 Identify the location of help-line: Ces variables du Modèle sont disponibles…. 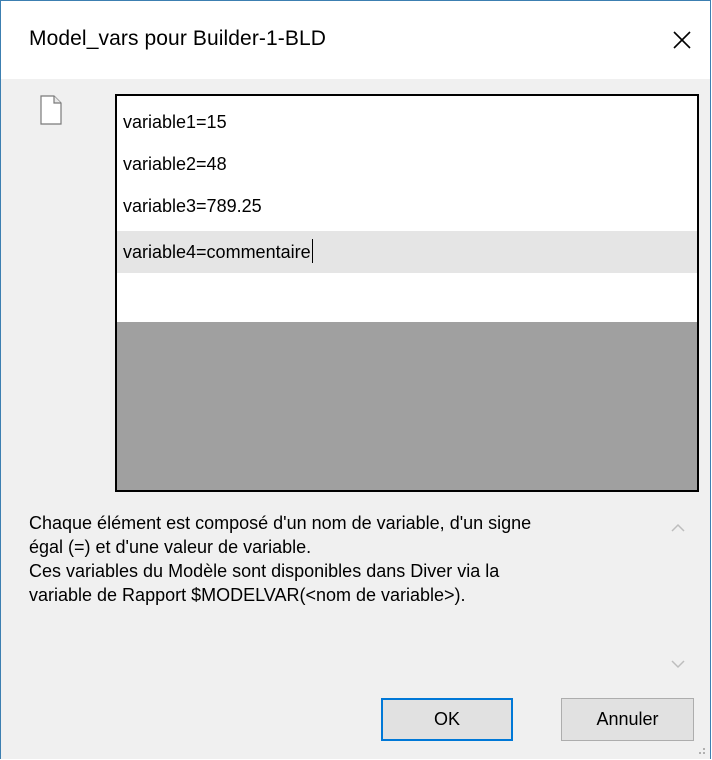
(264, 571).